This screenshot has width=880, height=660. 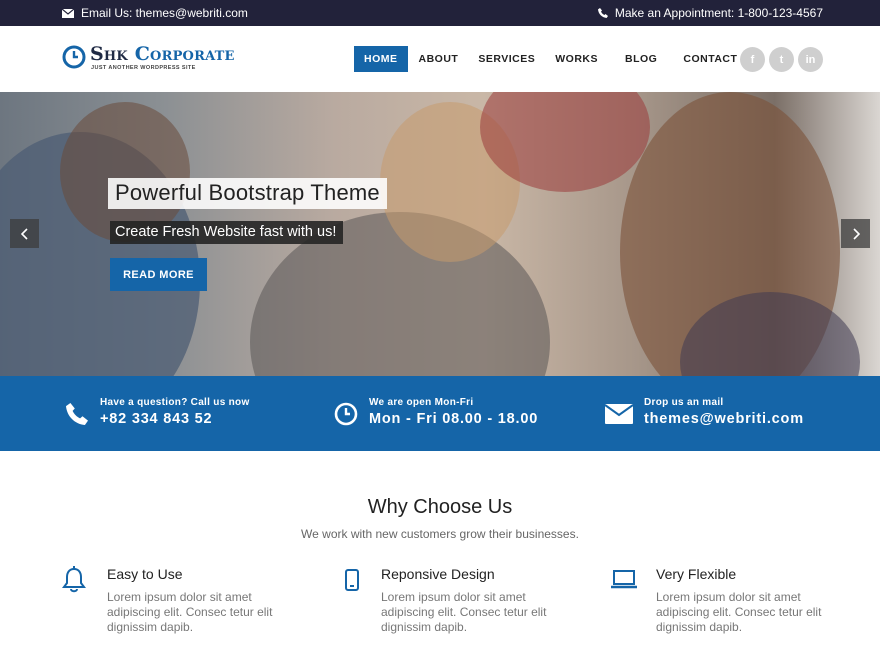 What do you see at coordinates (74, 579) in the screenshot?
I see `bell-icon` at bounding box center [74, 579].